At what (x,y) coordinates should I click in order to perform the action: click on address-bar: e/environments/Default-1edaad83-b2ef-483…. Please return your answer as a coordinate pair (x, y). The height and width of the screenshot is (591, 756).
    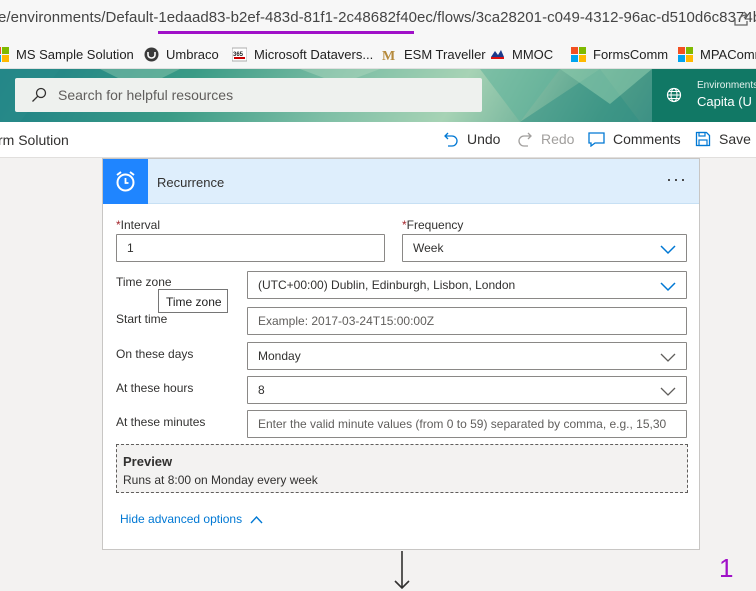
    Looking at the image, I should click on (378, 19).